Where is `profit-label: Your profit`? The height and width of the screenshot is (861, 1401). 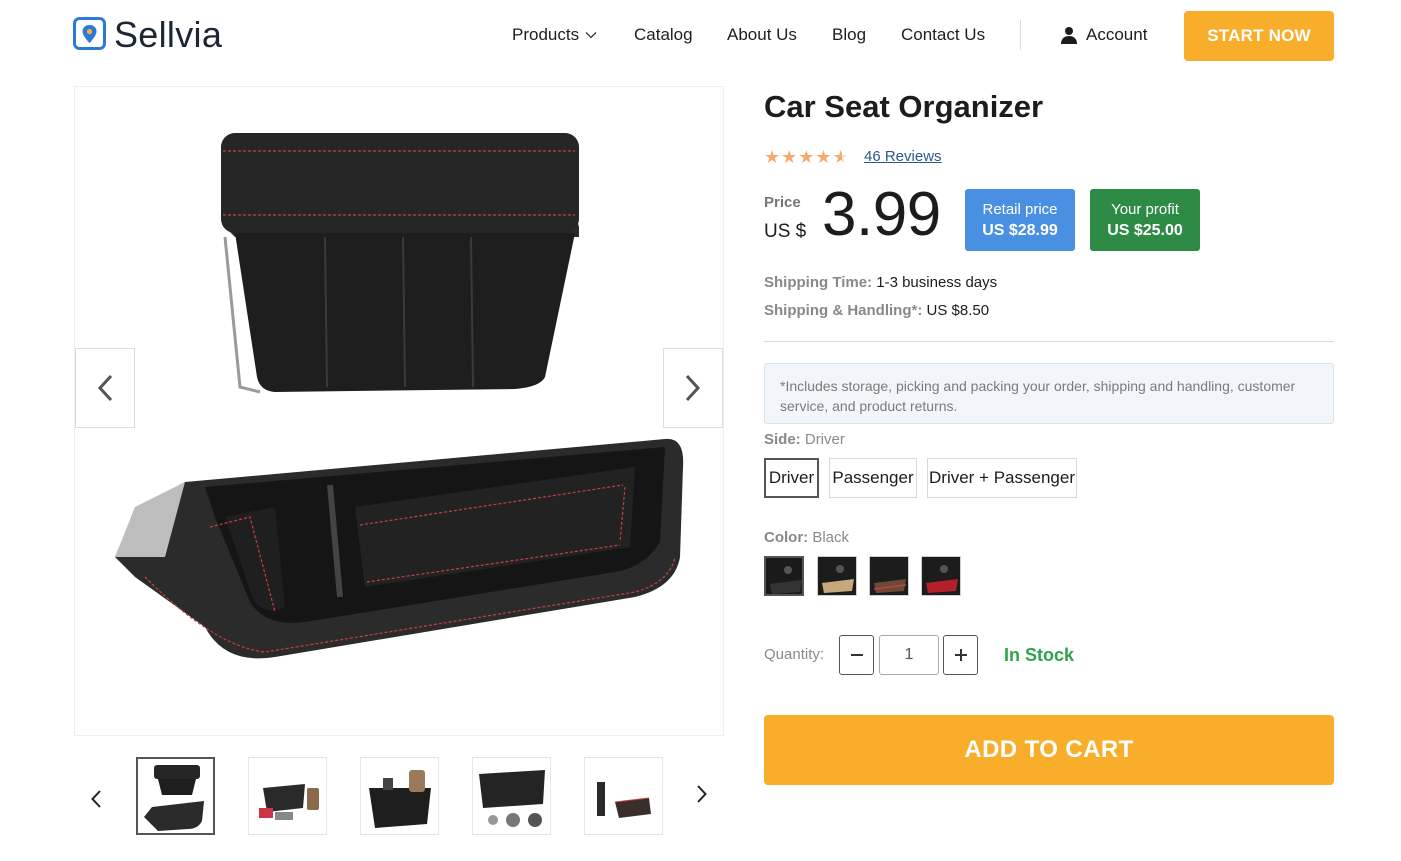 profit-label: Your profit is located at coordinates (1145, 209).